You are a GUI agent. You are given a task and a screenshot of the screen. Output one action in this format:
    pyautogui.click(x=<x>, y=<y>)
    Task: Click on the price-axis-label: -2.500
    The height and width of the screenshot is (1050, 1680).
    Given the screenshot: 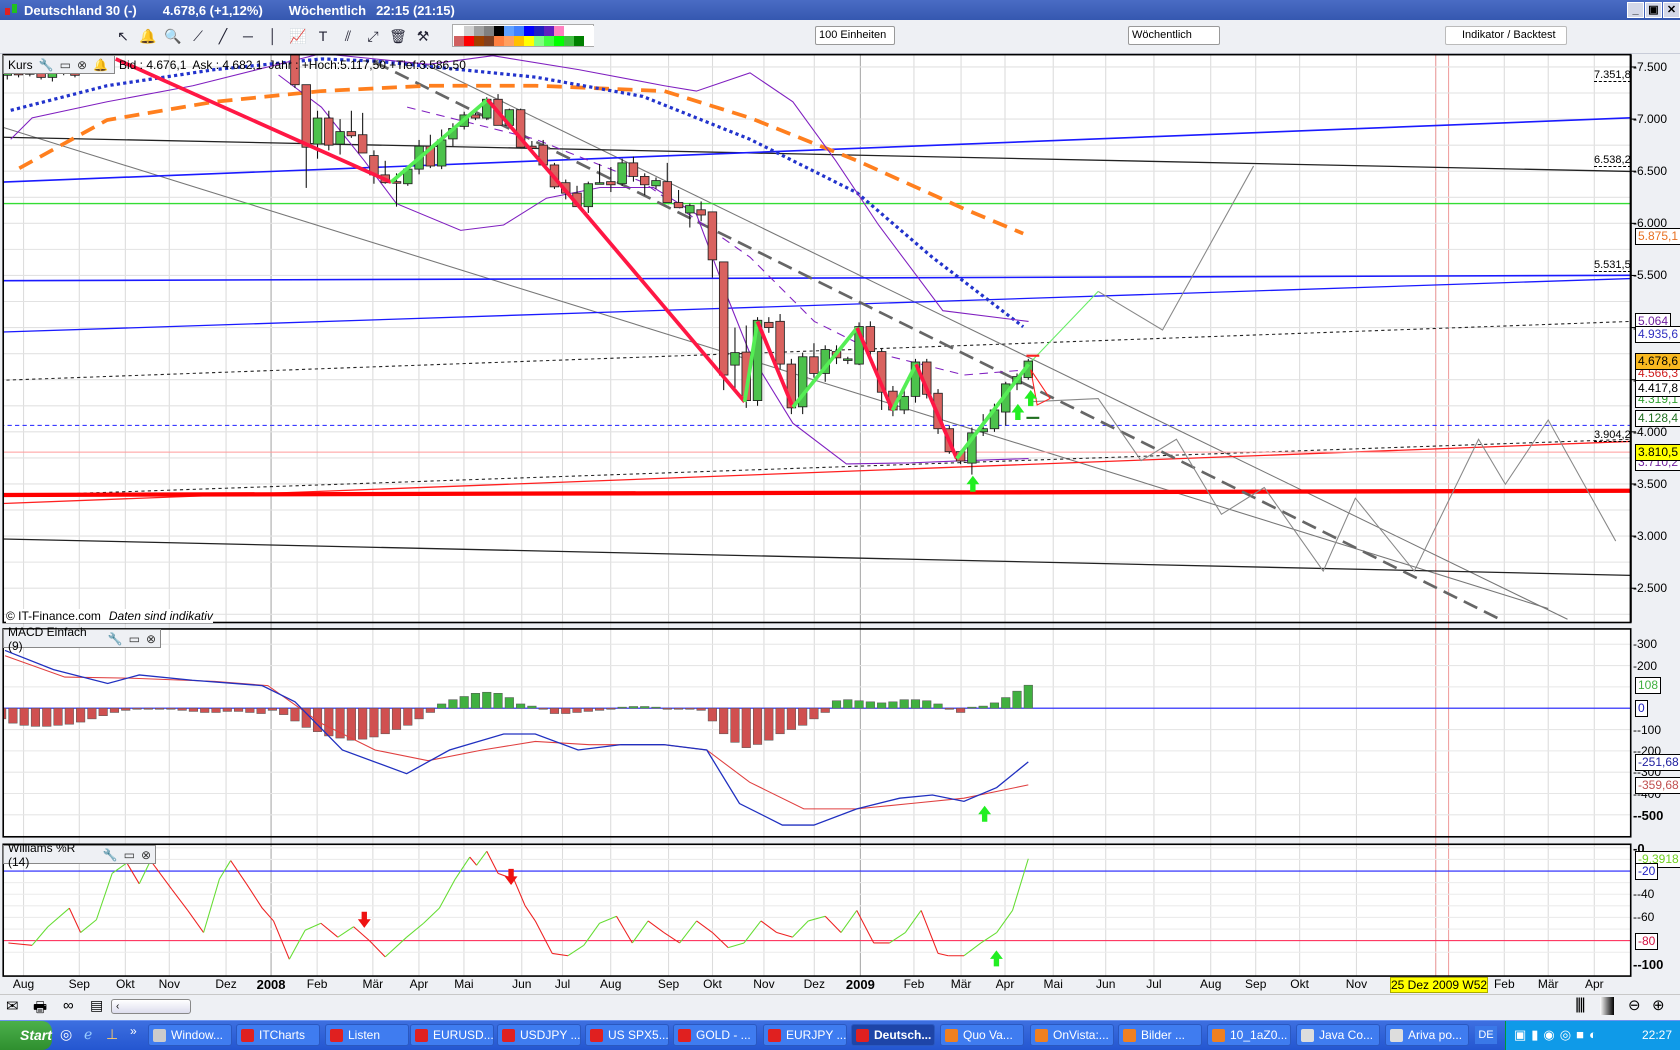 What is the action you would take?
    pyautogui.click(x=1650, y=588)
    